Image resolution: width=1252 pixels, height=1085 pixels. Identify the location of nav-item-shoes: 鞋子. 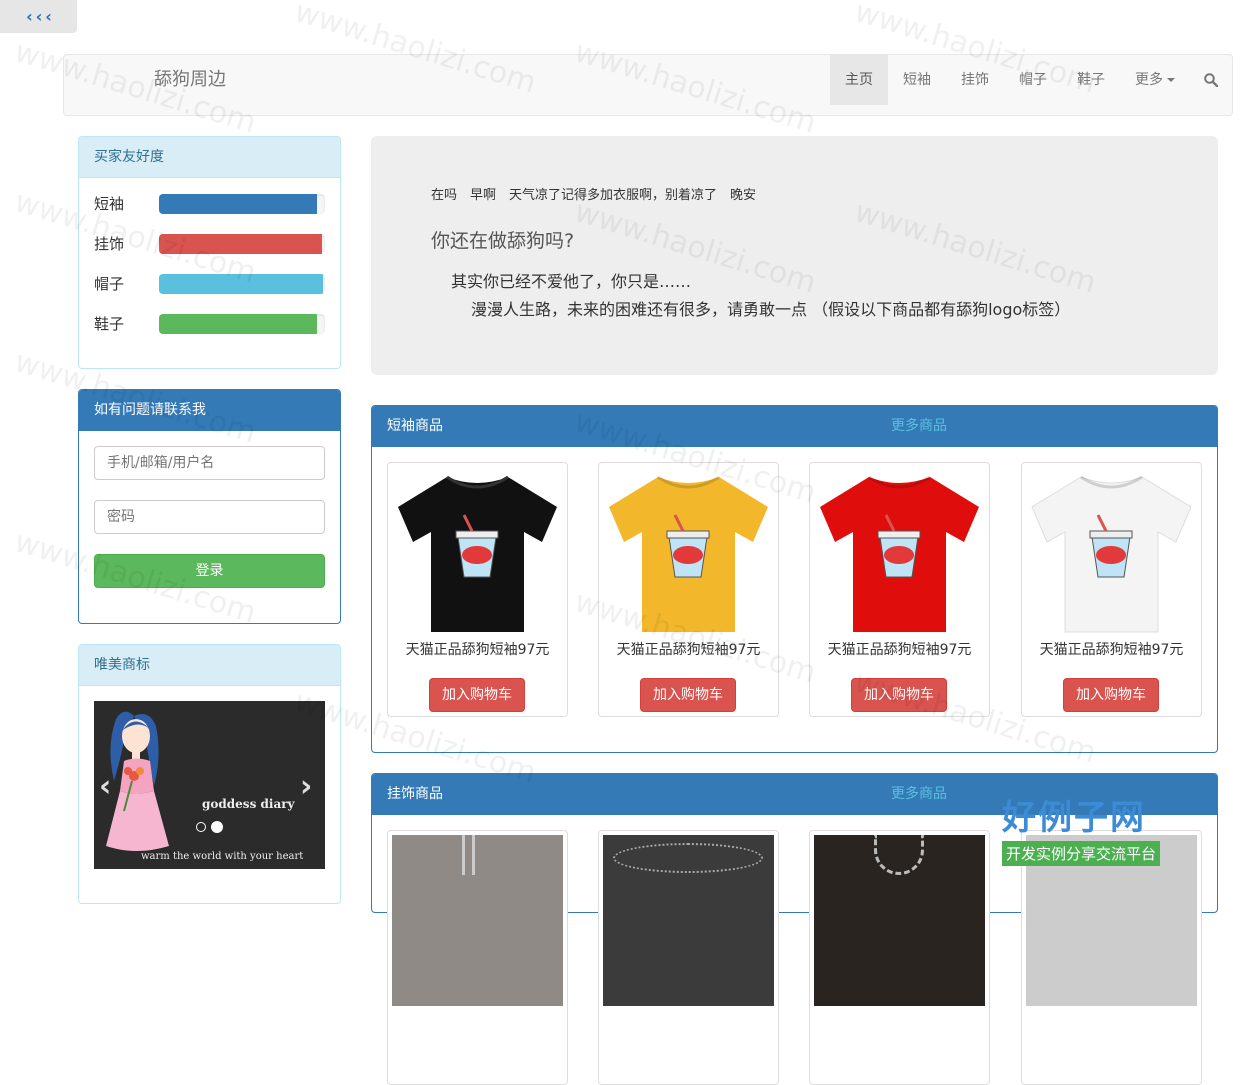
(1091, 80).